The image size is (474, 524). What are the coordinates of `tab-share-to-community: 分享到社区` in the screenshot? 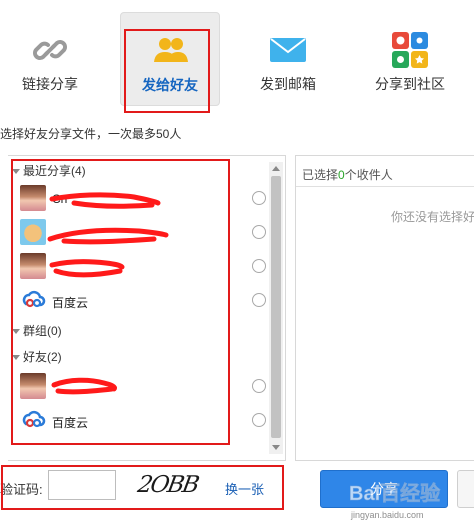 It's located at (410, 59).